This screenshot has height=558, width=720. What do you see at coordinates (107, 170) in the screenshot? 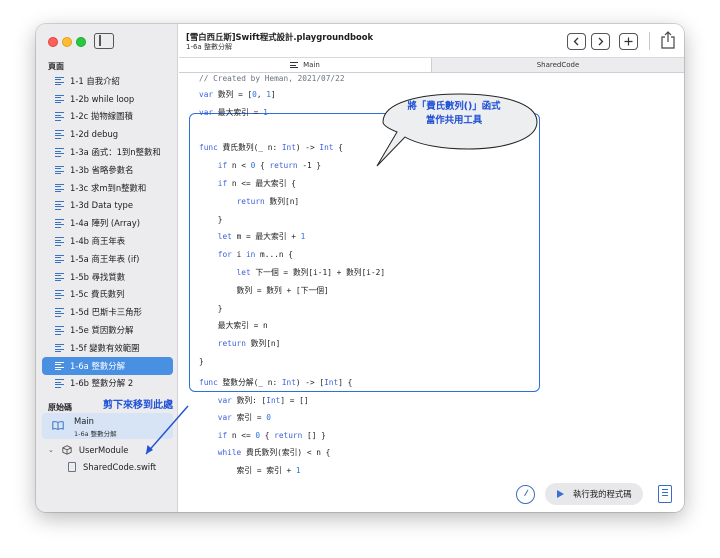
I see `sidebar-page-item: 1-3b 省略參數名` at bounding box center [107, 170].